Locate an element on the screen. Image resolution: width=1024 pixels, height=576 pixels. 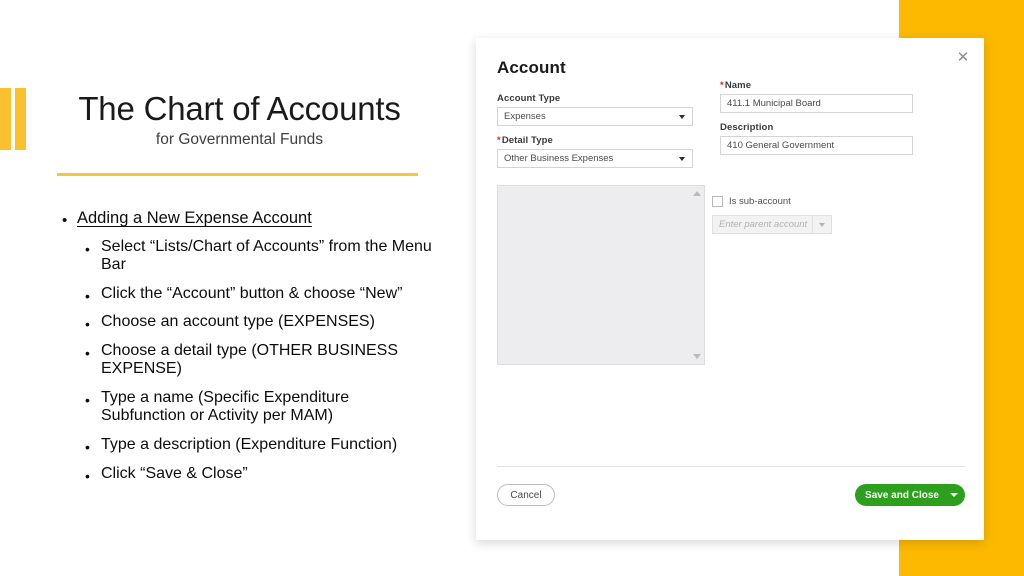
list-item-label: Adding a New Expense Account is located at coordinates (194, 218).